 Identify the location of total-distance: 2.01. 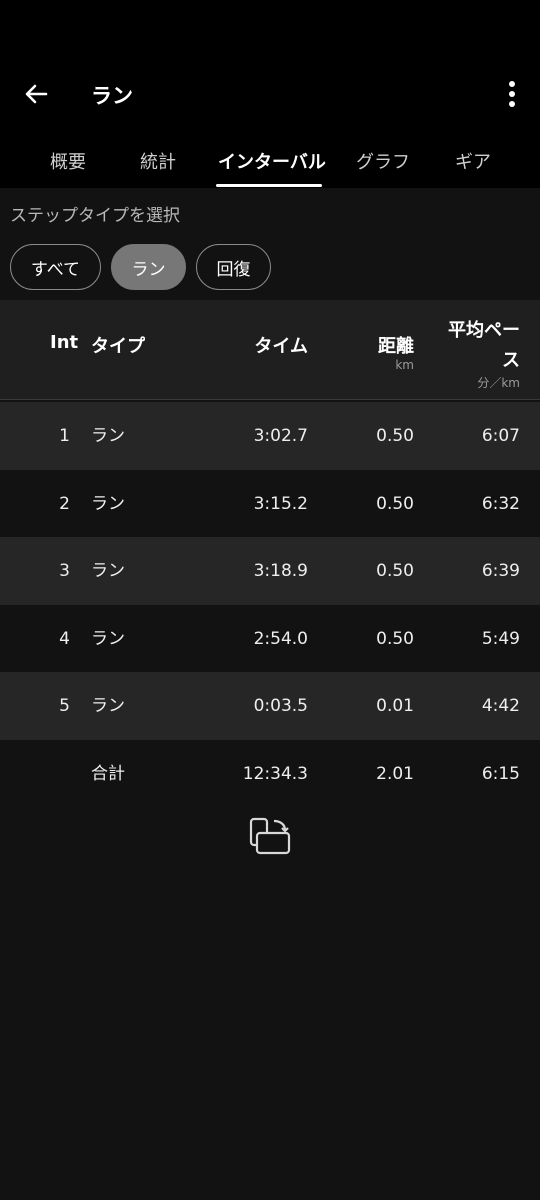
(395, 774).